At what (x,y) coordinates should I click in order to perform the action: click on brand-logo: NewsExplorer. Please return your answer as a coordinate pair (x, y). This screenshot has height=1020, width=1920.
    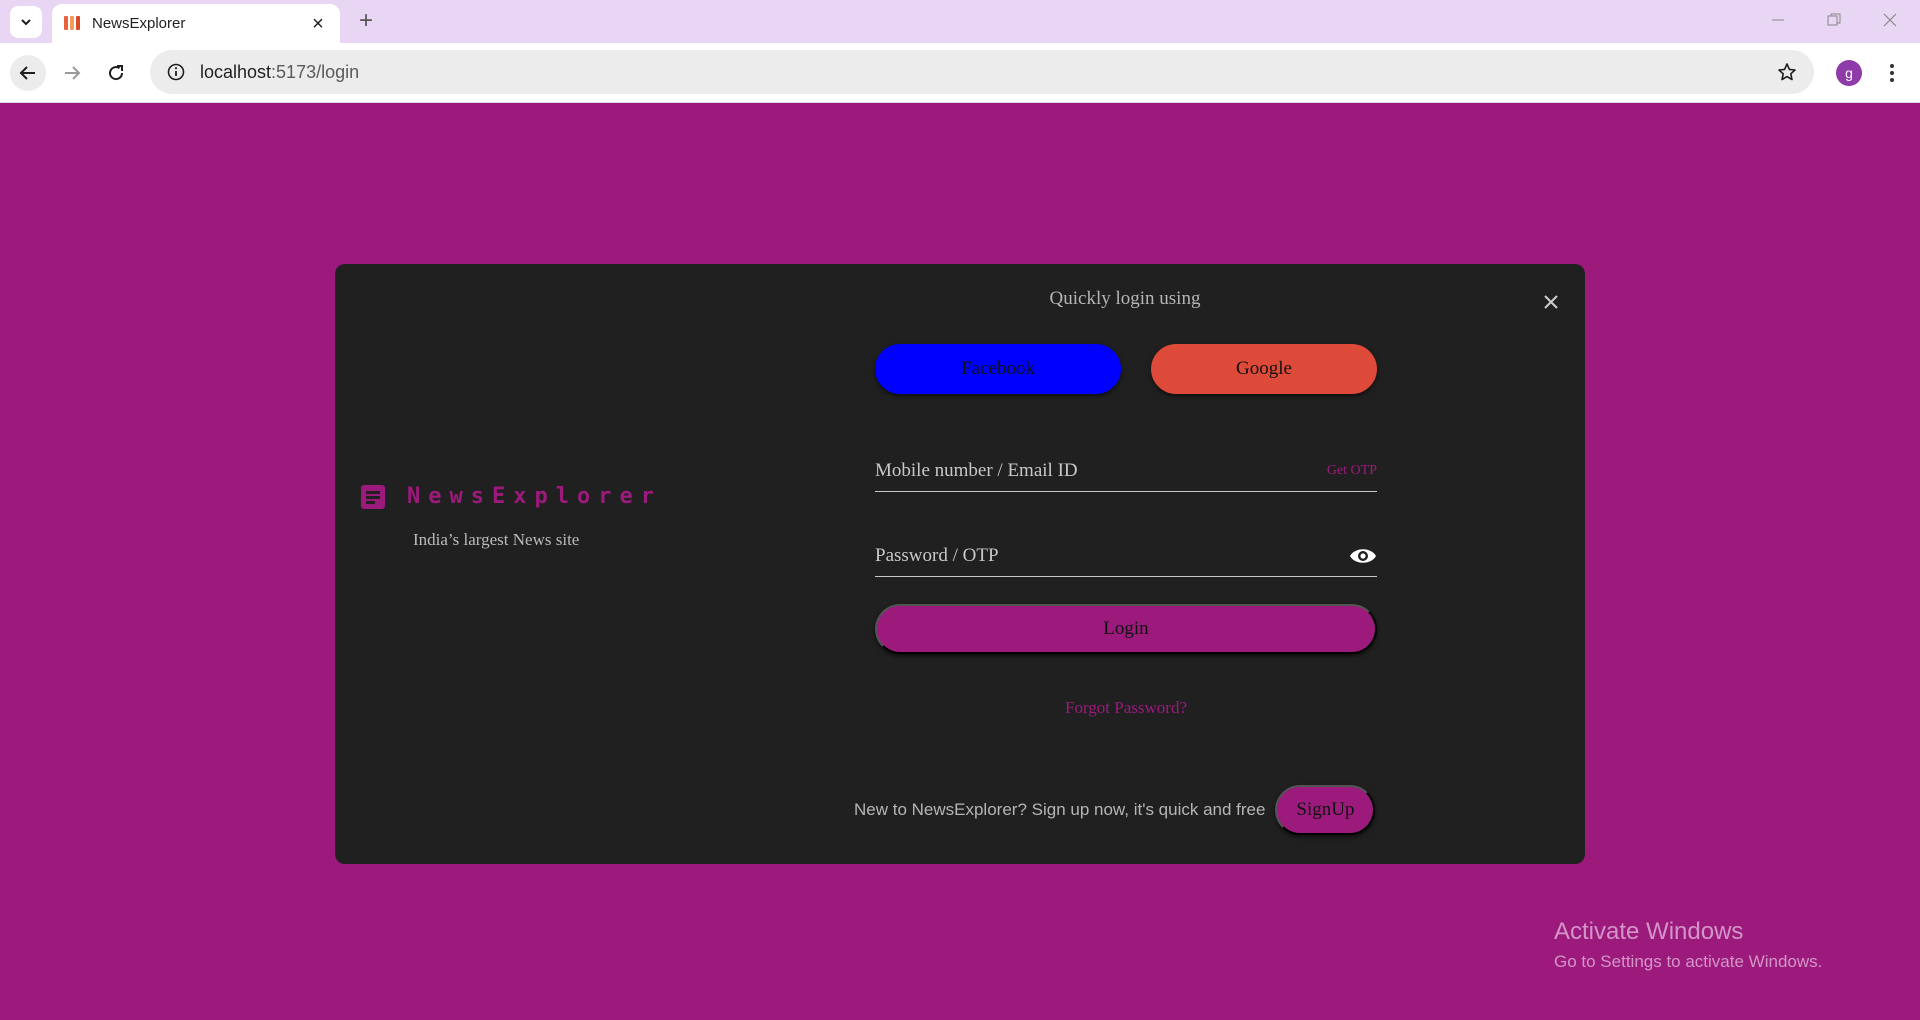
    Looking at the image, I should click on (511, 496).